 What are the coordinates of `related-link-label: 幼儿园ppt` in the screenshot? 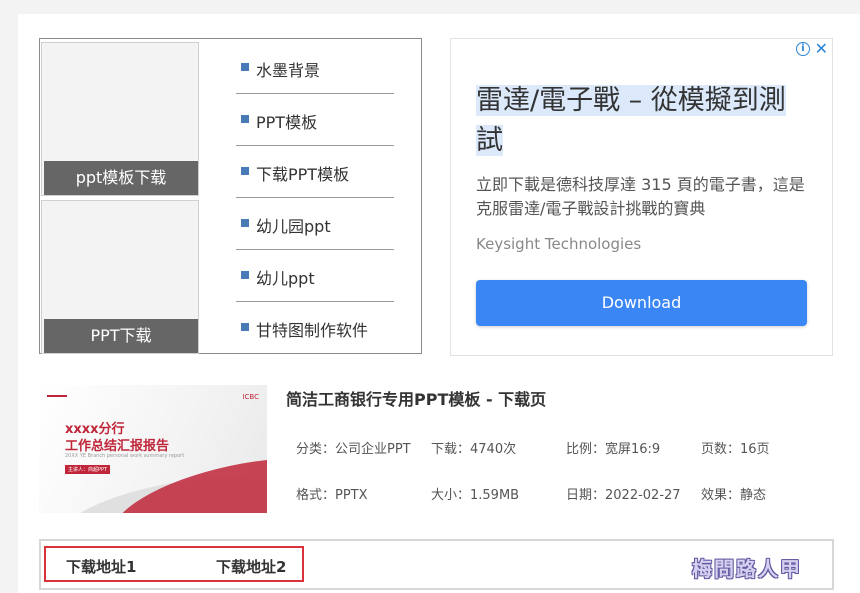 It's located at (293, 225).